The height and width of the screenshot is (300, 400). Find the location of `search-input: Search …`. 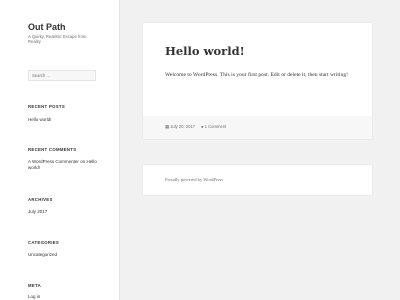

search-input: Search … is located at coordinates (62, 75).